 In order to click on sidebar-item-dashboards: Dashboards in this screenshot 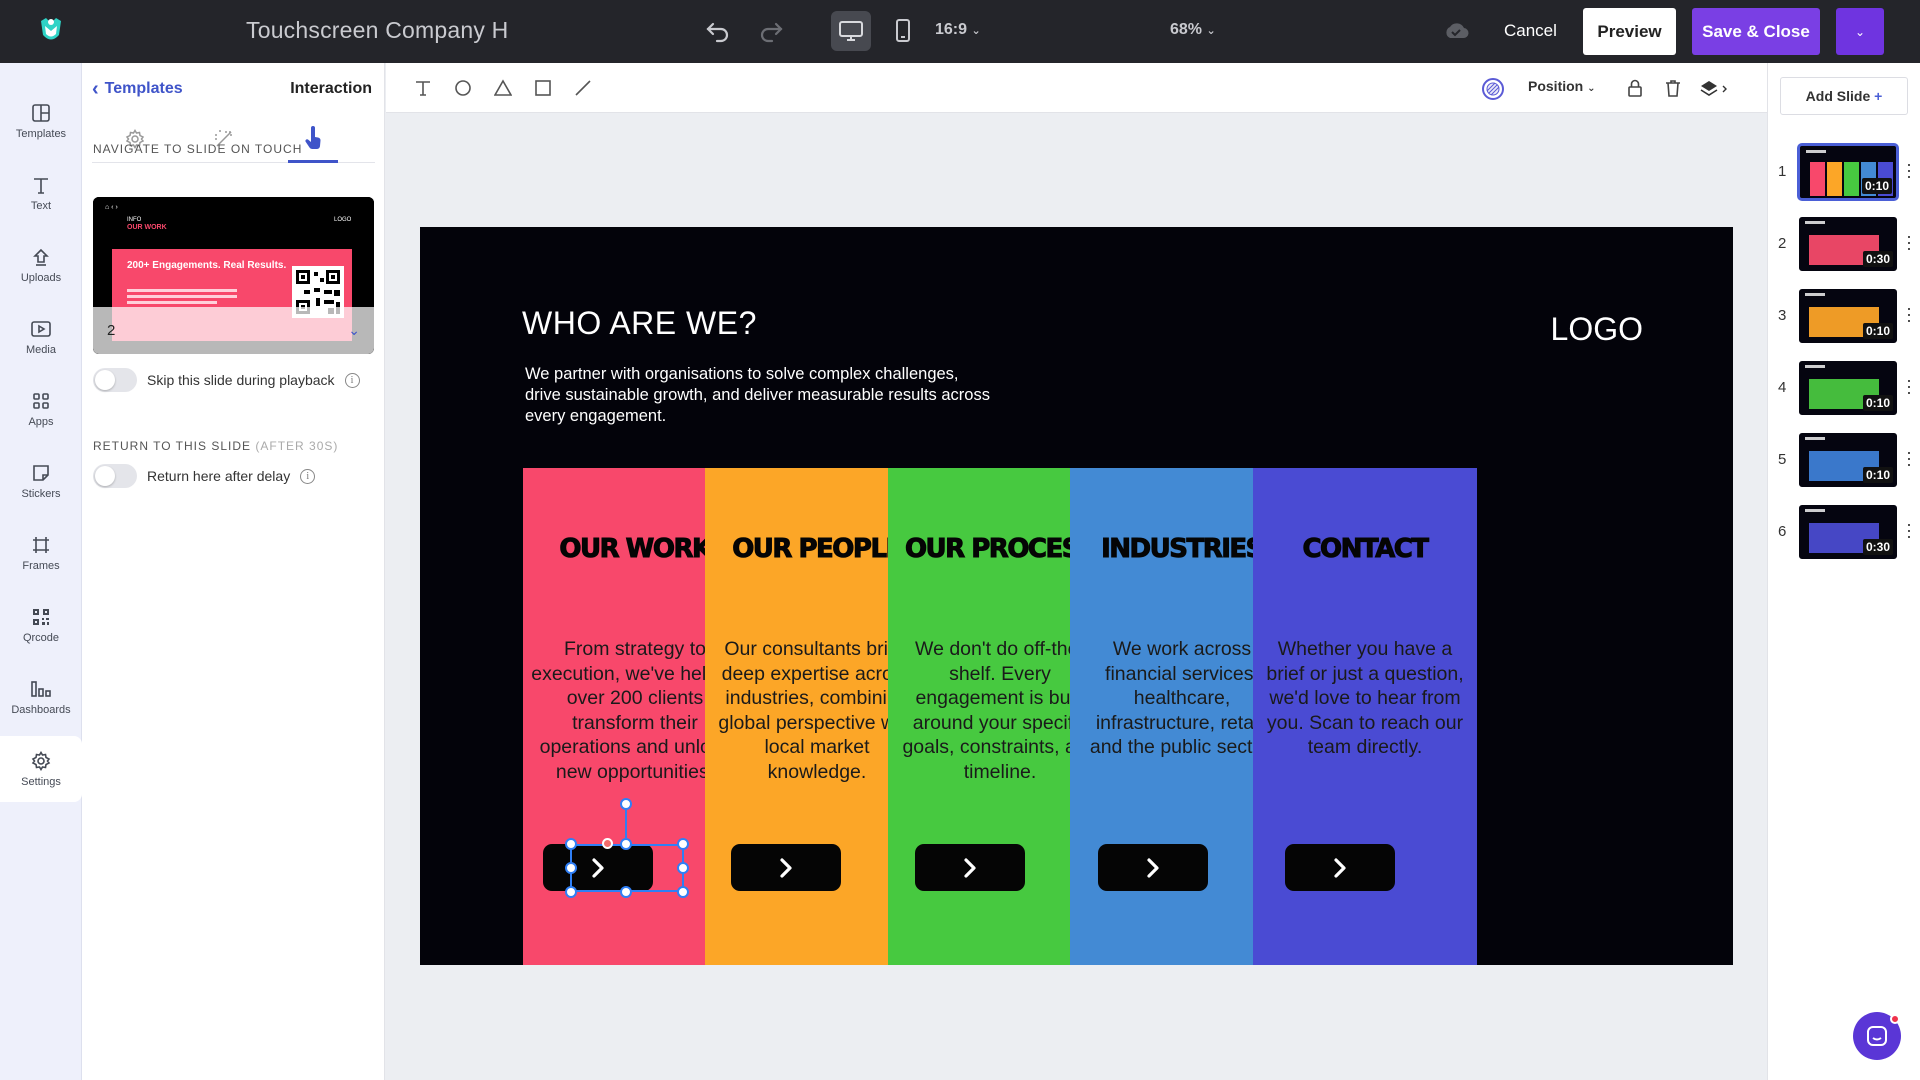, I will do `click(41, 697)`.